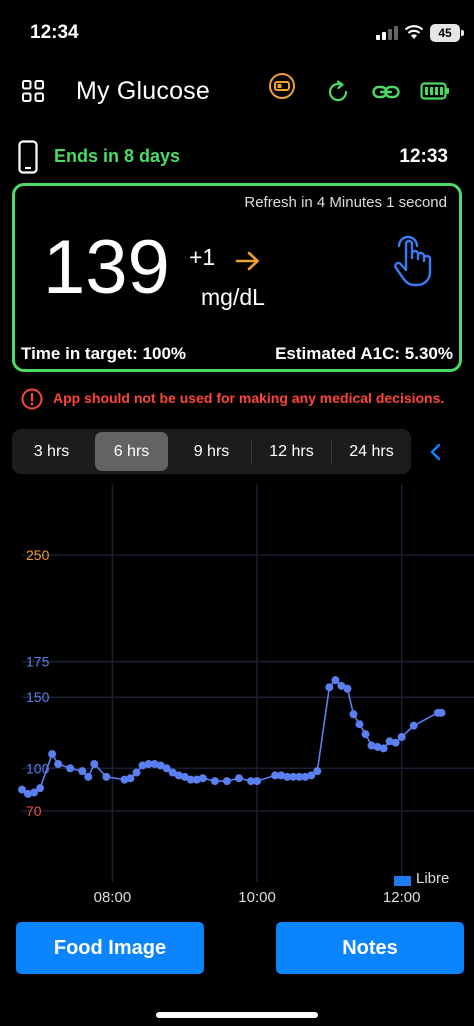 The width and height of the screenshot is (474, 1026). What do you see at coordinates (387, 33) in the screenshot?
I see `signal-icon` at bounding box center [387, 33].